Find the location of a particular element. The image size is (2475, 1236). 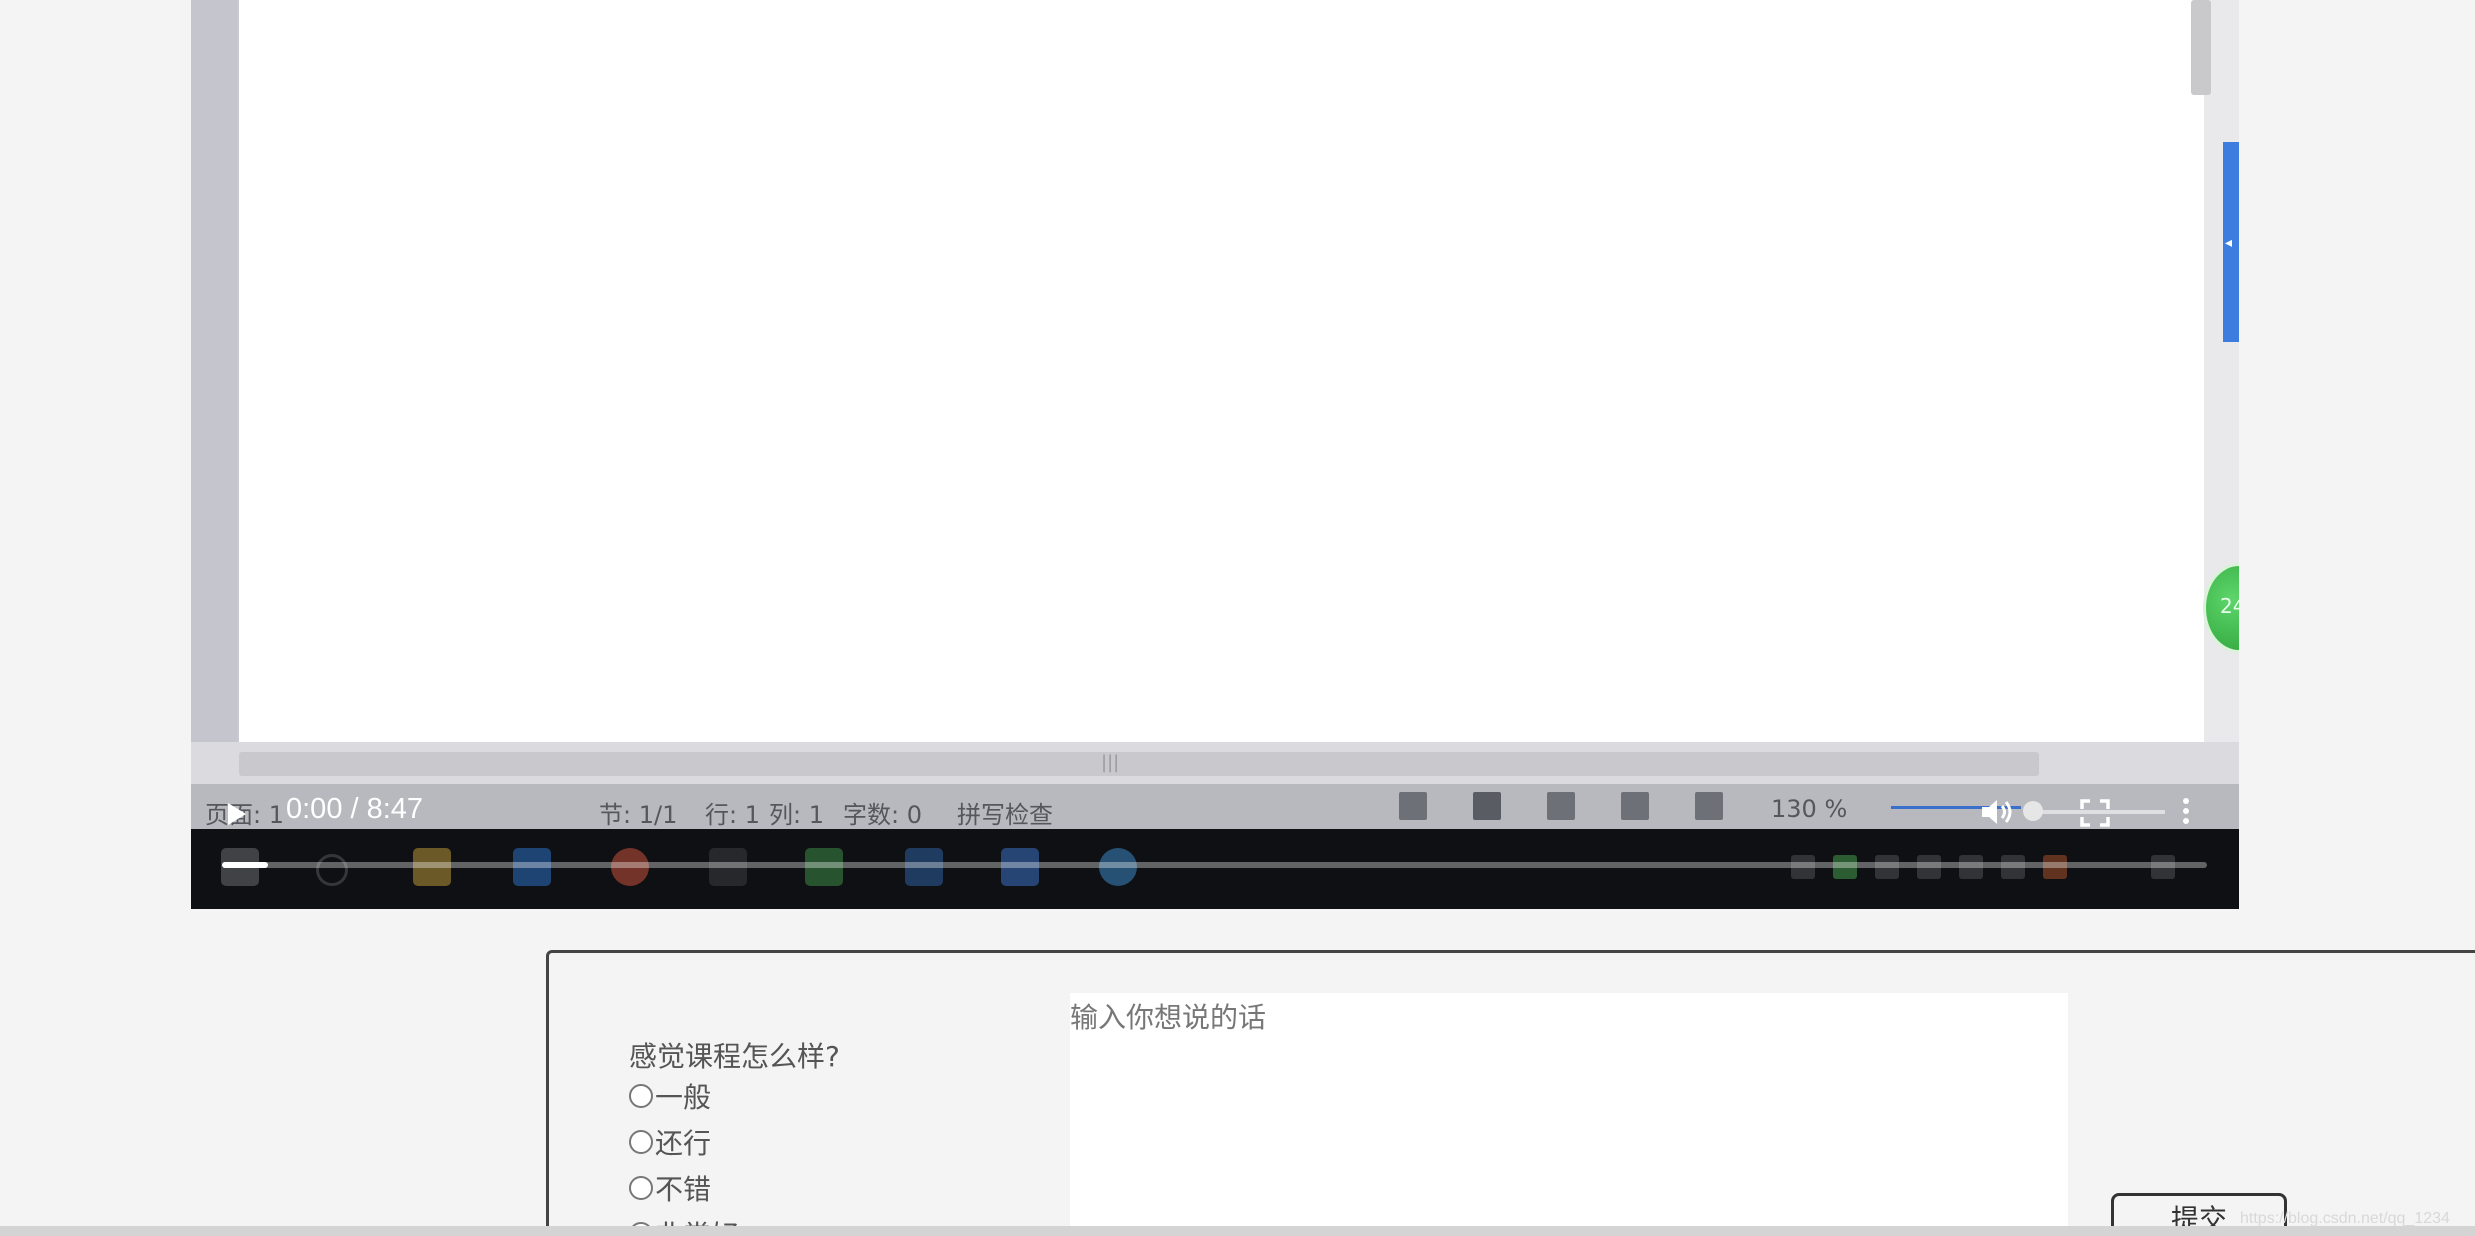

time-display: 0:00 / 8:47 is located at coordinates (355, 809).